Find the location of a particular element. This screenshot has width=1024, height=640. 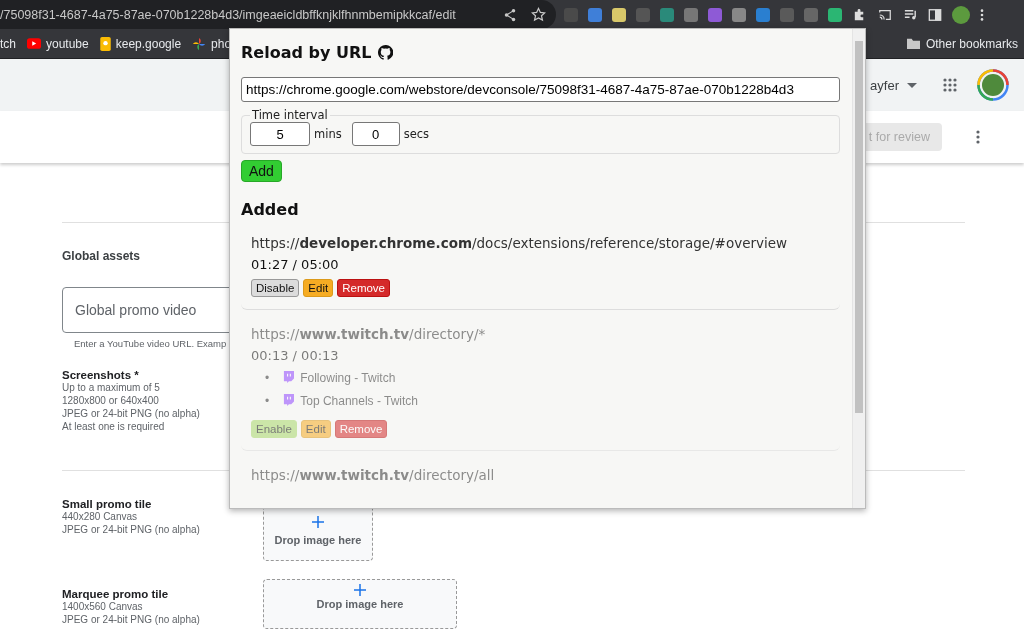

popup-title: Reload by URL is located at coordinates (306, 52).